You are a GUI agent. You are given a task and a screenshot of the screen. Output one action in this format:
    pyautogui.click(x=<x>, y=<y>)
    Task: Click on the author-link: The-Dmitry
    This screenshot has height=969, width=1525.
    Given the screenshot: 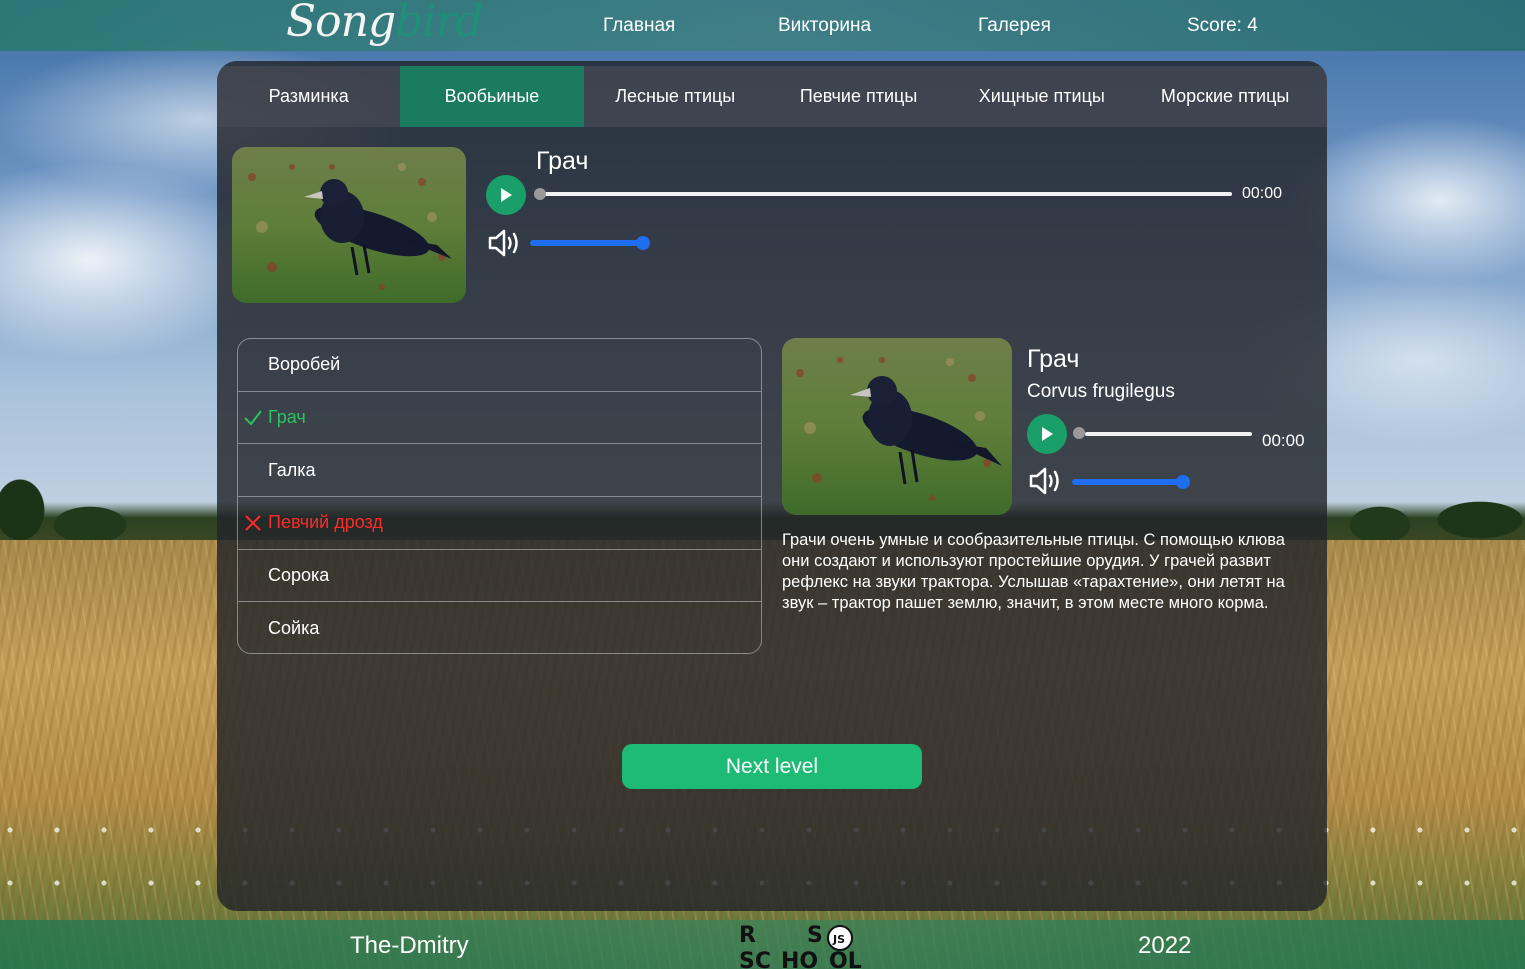 What is the action you would take?
    pyautogui.click(x=409, y=946)
    